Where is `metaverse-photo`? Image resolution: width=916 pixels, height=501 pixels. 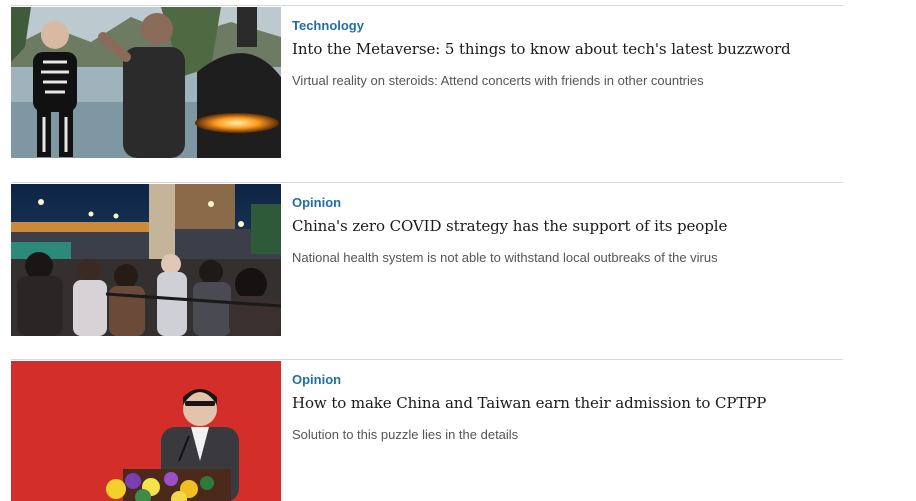 metaverse-photo is located at coordinates (146, 82).